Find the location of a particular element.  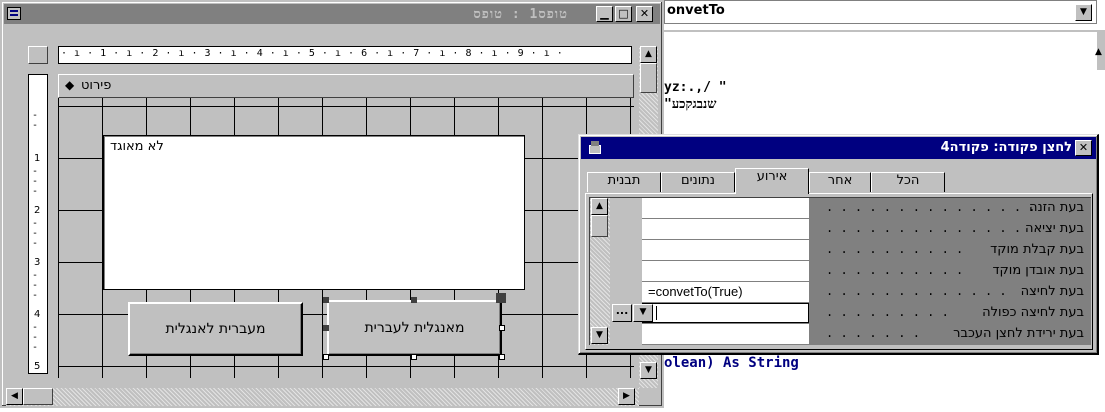

property-label-dots: . . . . . . . is located at coordinates (873, 333).